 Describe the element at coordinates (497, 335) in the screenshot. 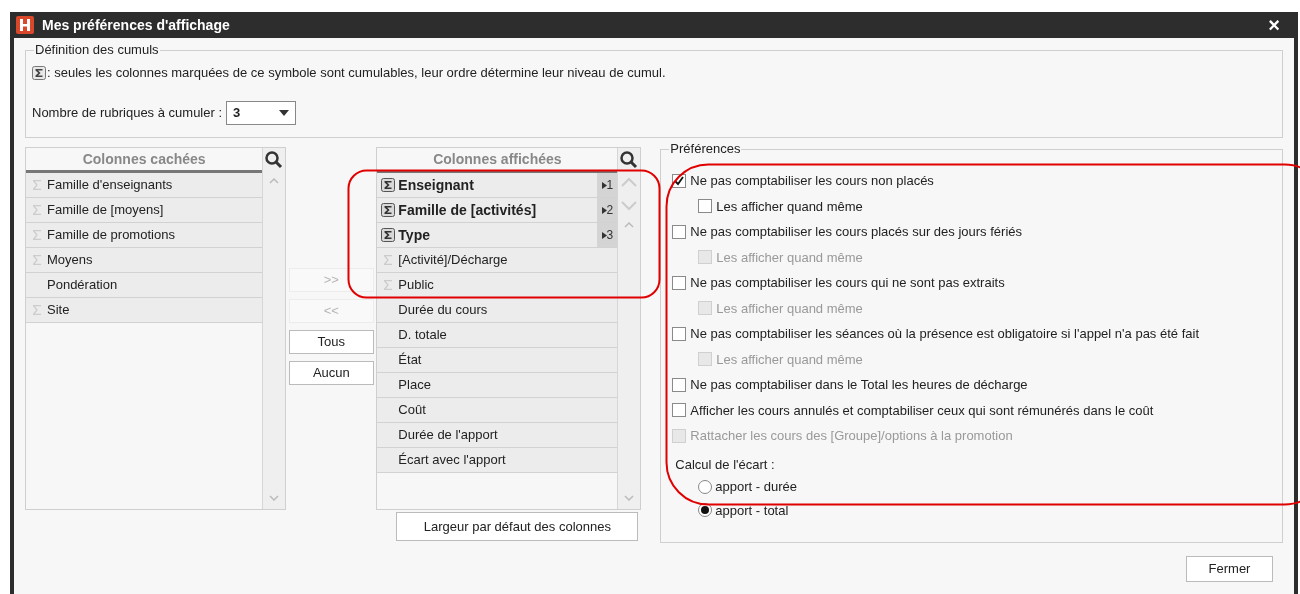

I see `column-list-item: D. totale` at that location.